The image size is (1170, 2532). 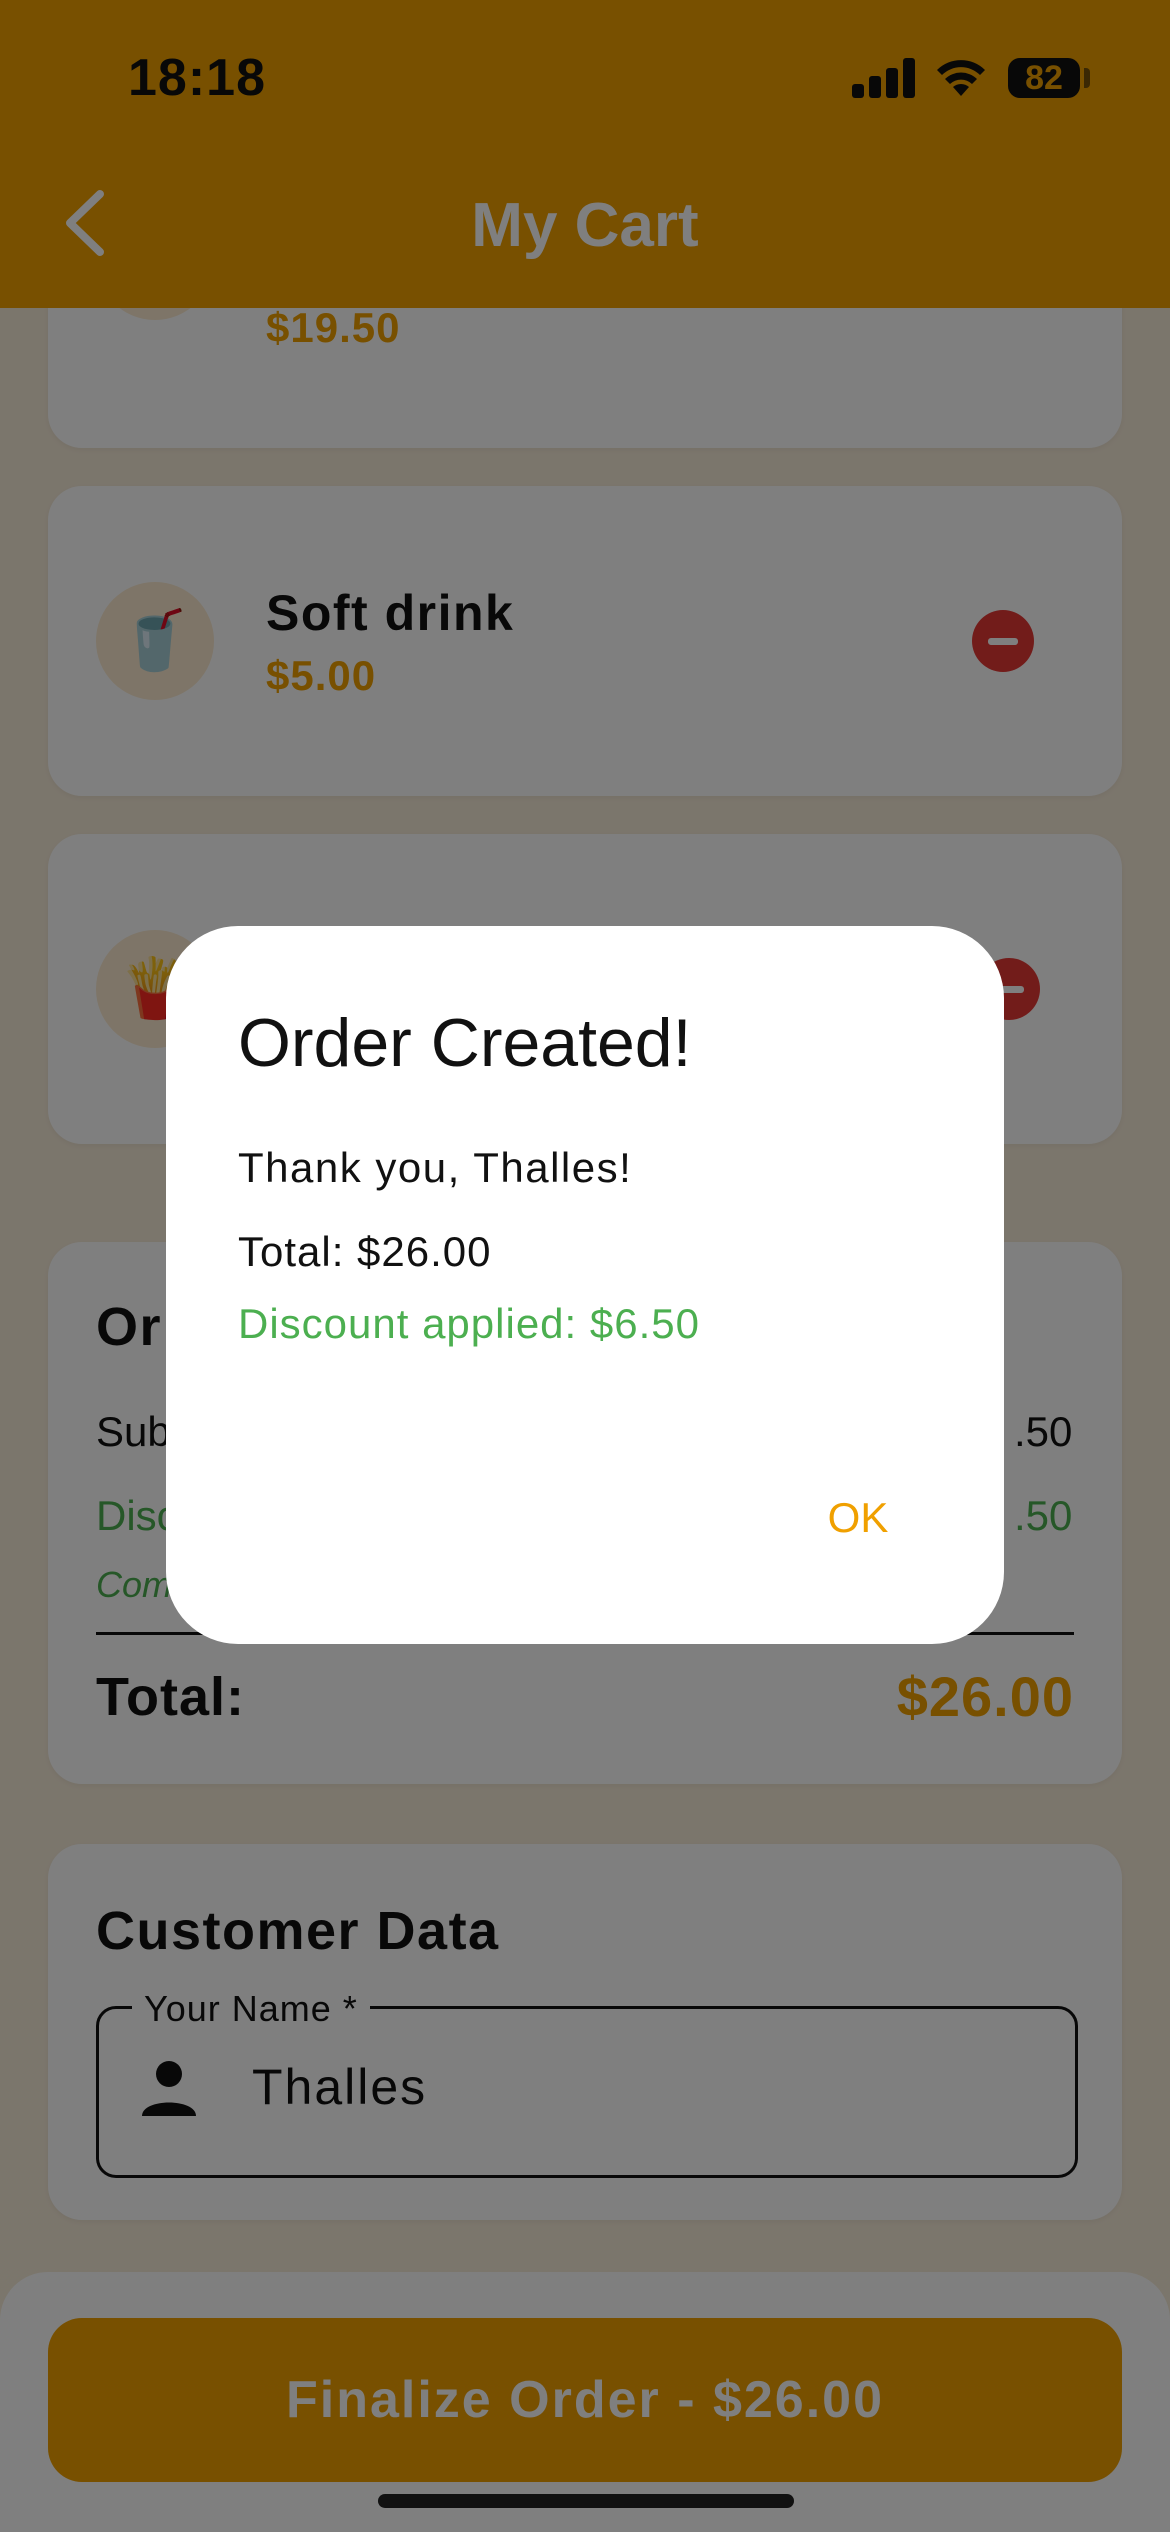 I want to click on dialog-title: Order Created!, so click(x=465, y=1043).